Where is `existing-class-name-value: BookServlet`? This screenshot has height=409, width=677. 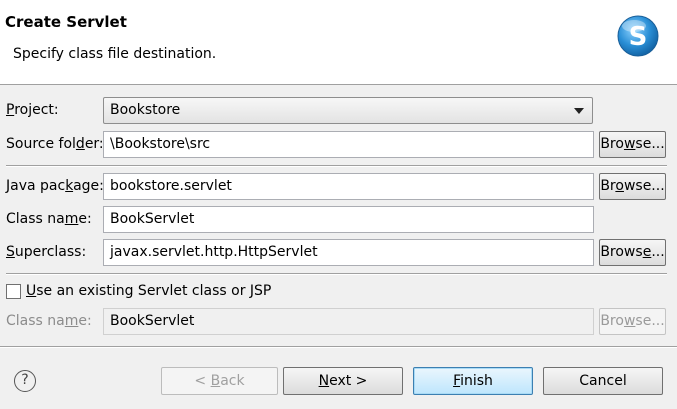
existing-class-name-value: BookServlet is located at coordinates (152, 321).